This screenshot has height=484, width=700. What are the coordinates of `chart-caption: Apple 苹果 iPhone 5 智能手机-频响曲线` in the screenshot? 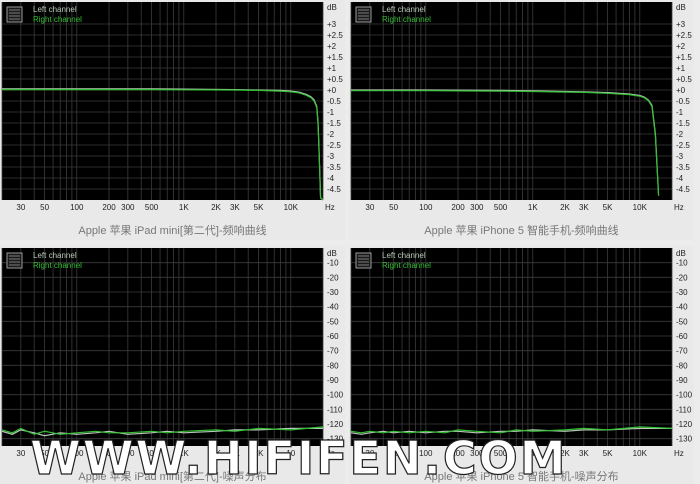 It's located at (521, 231).